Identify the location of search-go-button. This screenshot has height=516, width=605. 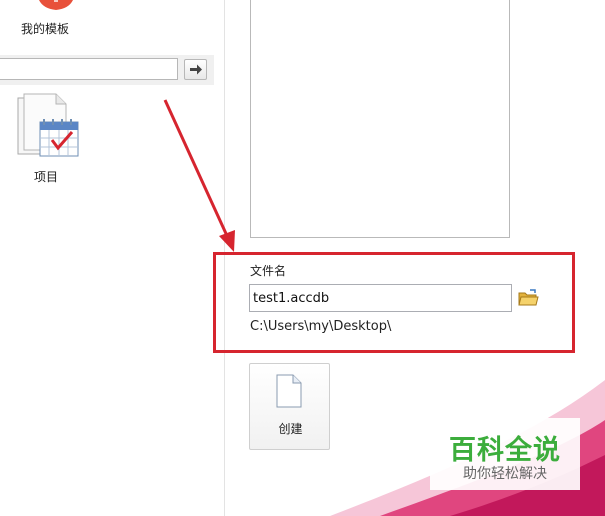
(195, 69).